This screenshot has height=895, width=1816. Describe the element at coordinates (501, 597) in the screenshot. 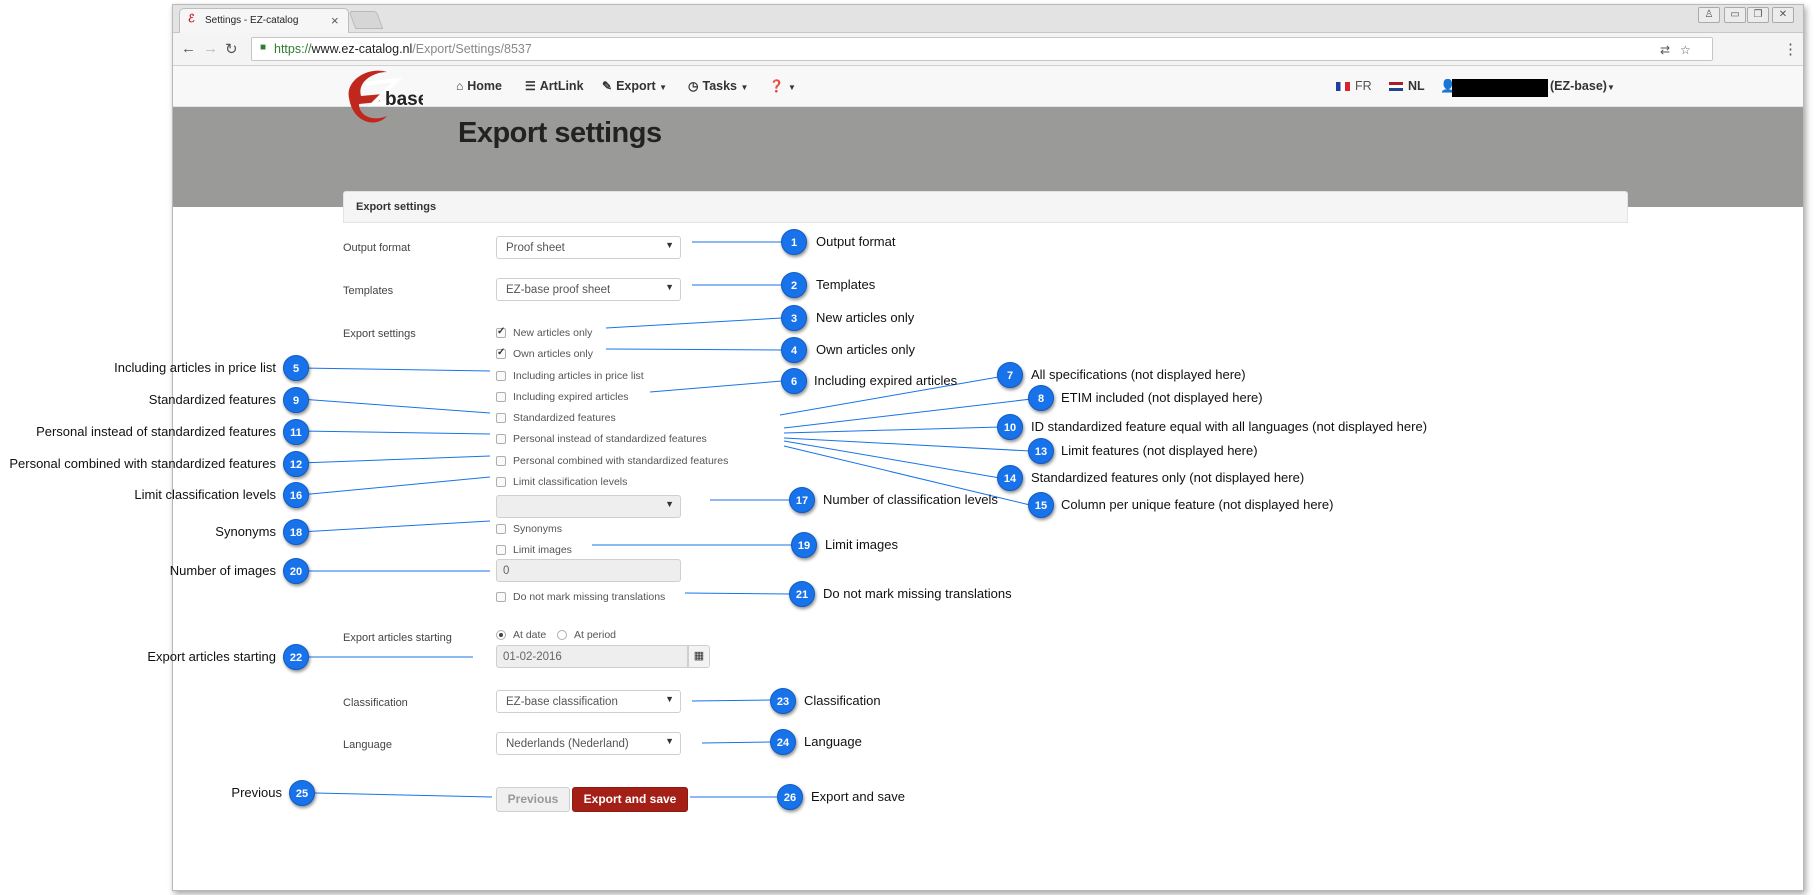

I see `no-mark-missing-checkbox` at that location.